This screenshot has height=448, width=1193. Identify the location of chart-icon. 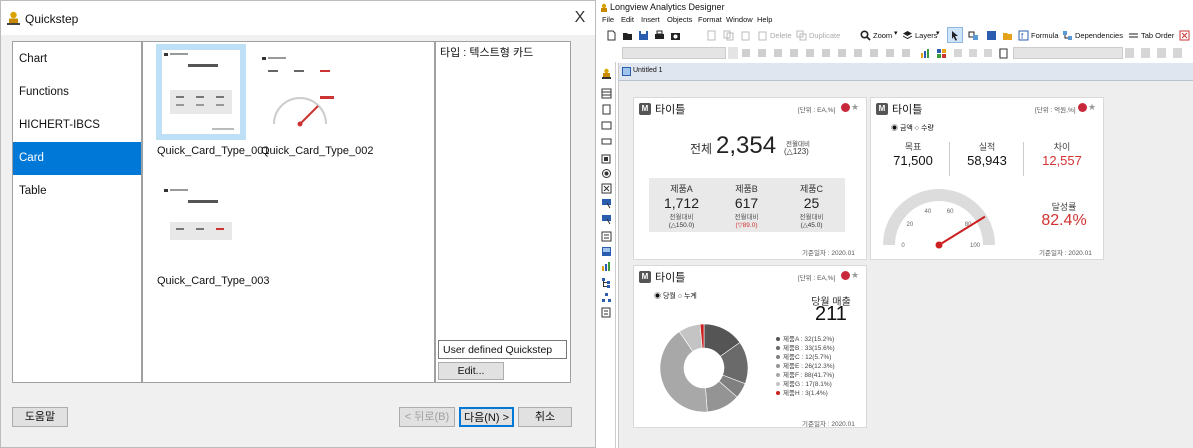
(925, 53).